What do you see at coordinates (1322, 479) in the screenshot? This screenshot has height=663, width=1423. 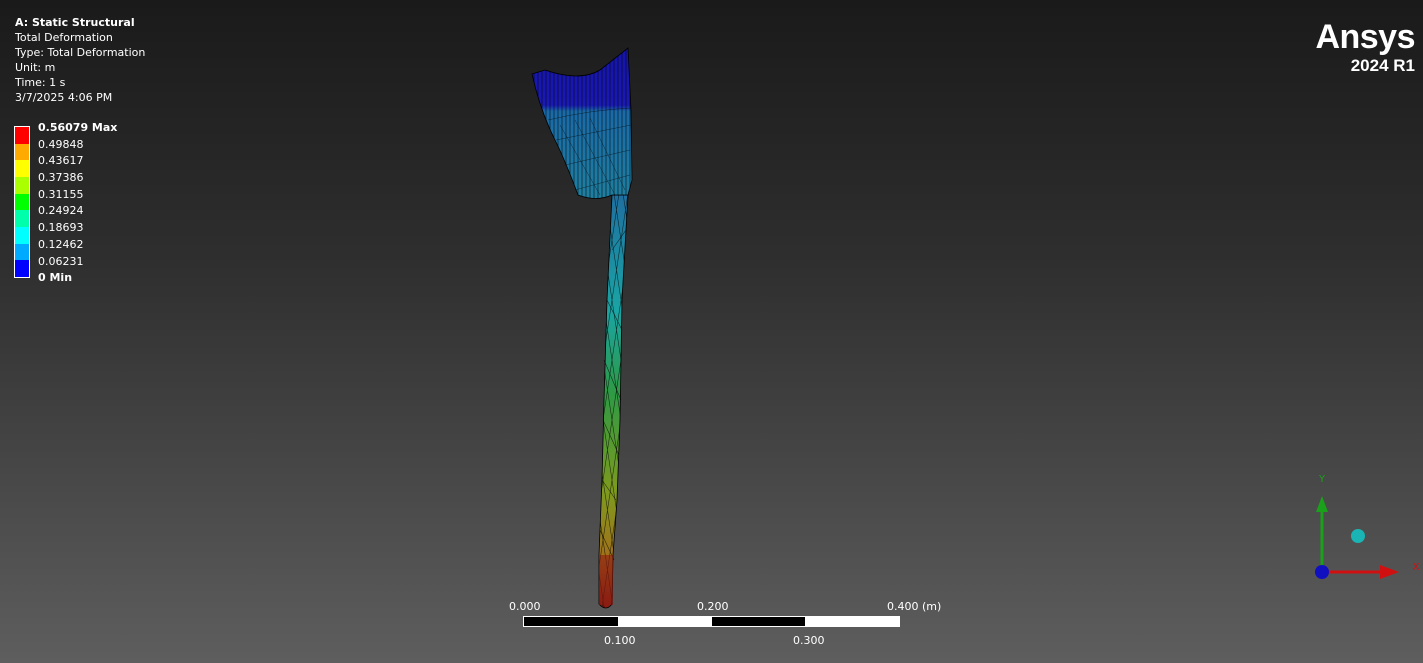 I see `y-axis-label: Y` at bounding box center [1322, 479].